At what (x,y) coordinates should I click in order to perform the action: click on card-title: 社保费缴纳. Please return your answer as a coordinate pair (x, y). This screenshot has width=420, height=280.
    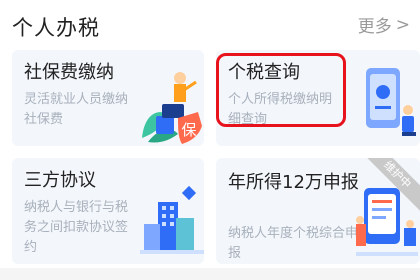
    Looking at the image, I should click on (69, 72).